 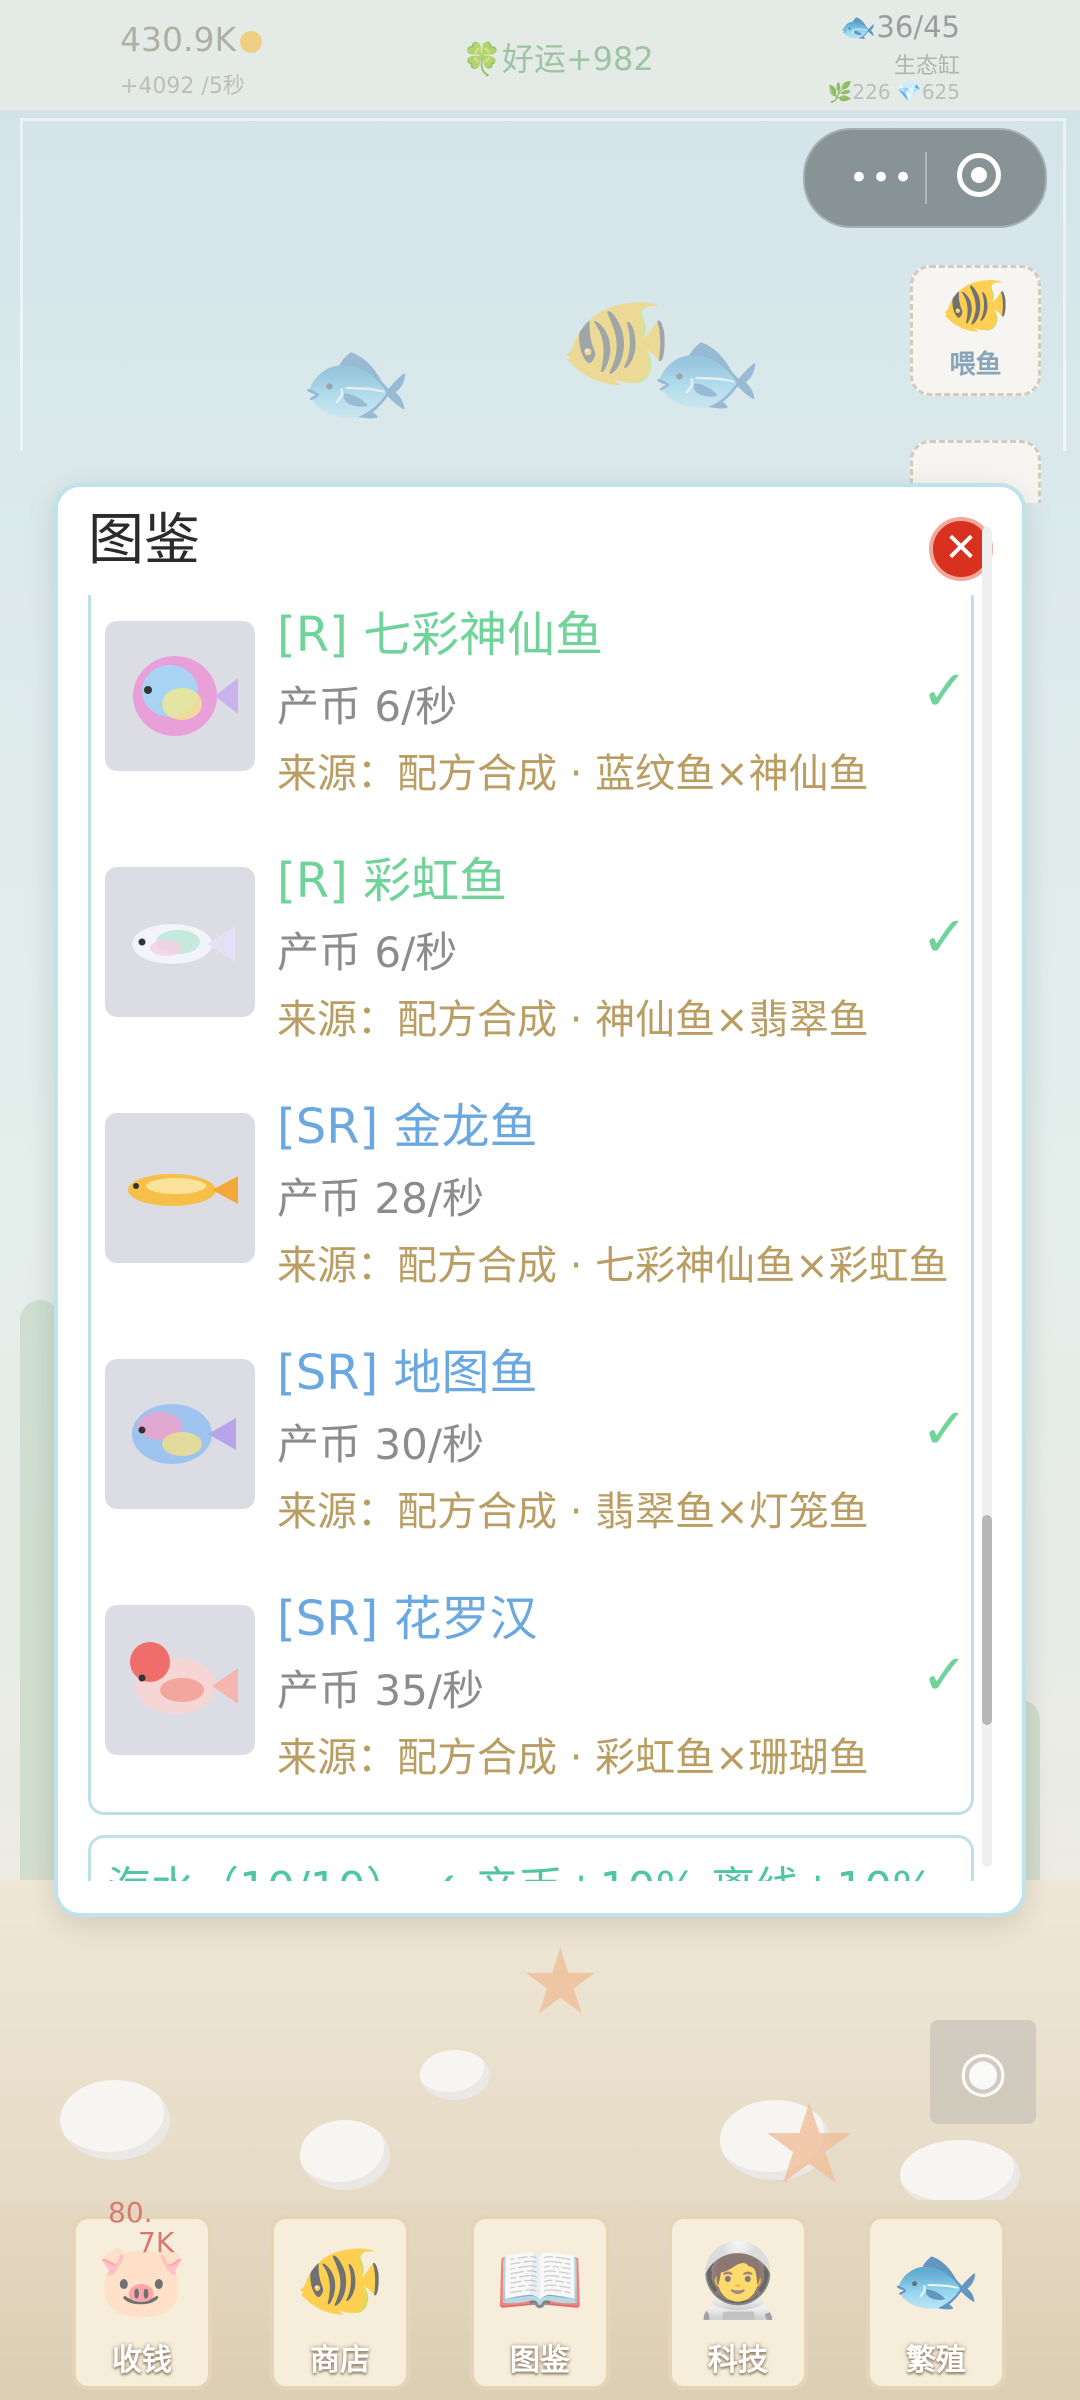 What do you see at coordinates (534, 1456) in the screenshot?
I see `list-item: [SR] 地图鱼 产币 30/秒 来源：配方合成 · 翡翠鱼×灯笼鱼 ✓` at bounding box center [534, 1456].